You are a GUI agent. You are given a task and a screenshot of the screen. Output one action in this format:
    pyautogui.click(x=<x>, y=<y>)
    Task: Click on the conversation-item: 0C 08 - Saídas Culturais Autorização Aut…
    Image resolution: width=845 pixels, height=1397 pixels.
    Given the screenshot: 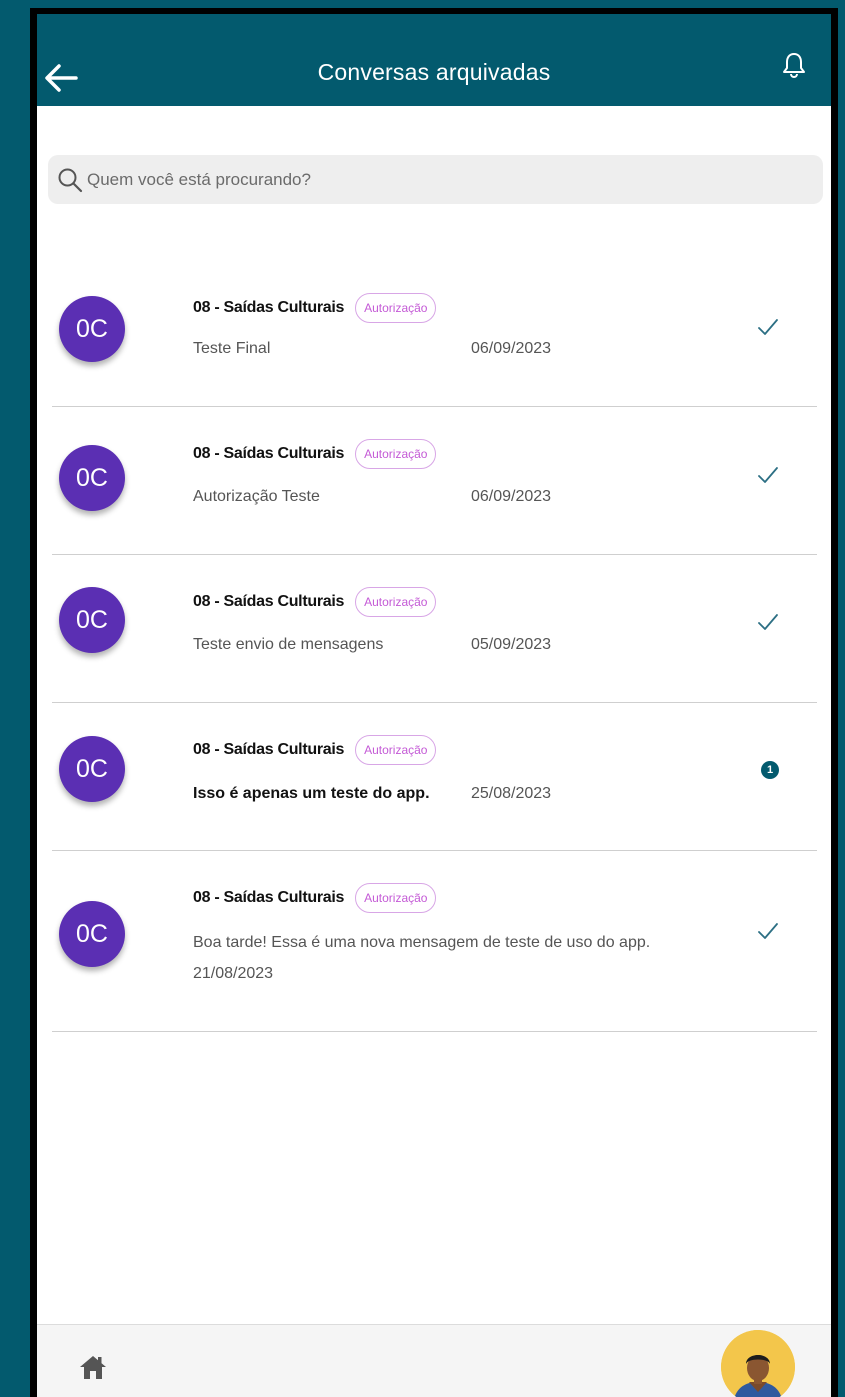 What is the action you would take?
    pyautogui.click(x=434, y=481)
    